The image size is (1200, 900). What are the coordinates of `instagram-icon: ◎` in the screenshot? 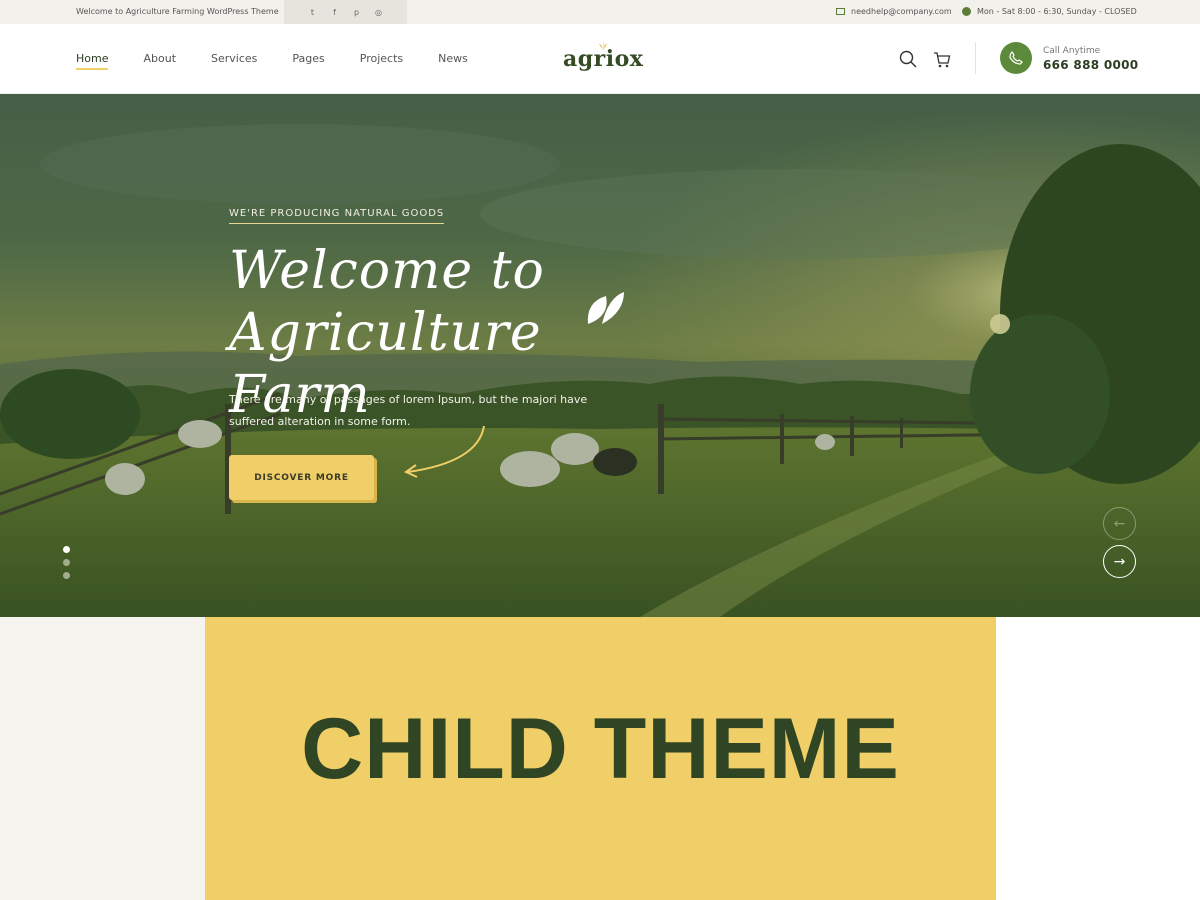 It's located at (379, 12).